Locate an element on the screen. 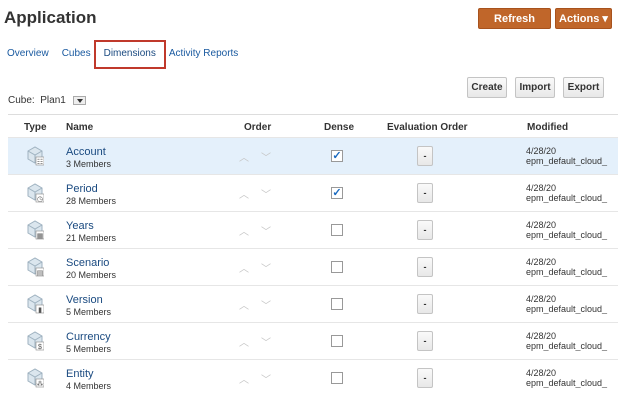  create-button: Create is located at coordinates (487, 87).